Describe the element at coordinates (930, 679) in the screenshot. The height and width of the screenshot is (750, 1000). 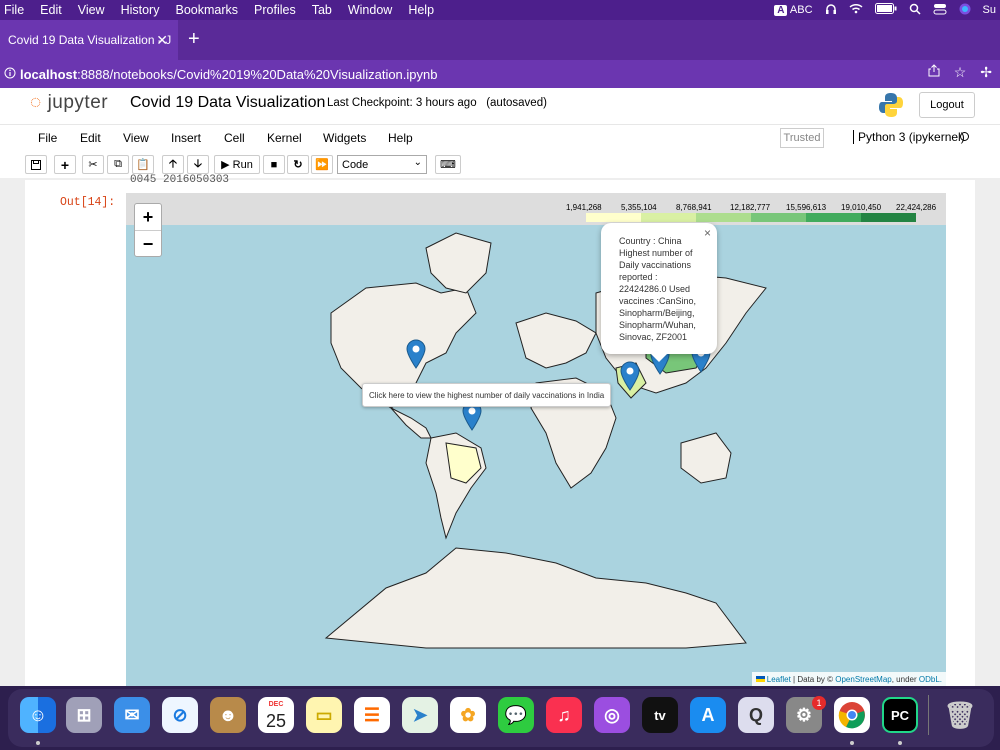
I see `odbl-link: ODbL.` at that location.